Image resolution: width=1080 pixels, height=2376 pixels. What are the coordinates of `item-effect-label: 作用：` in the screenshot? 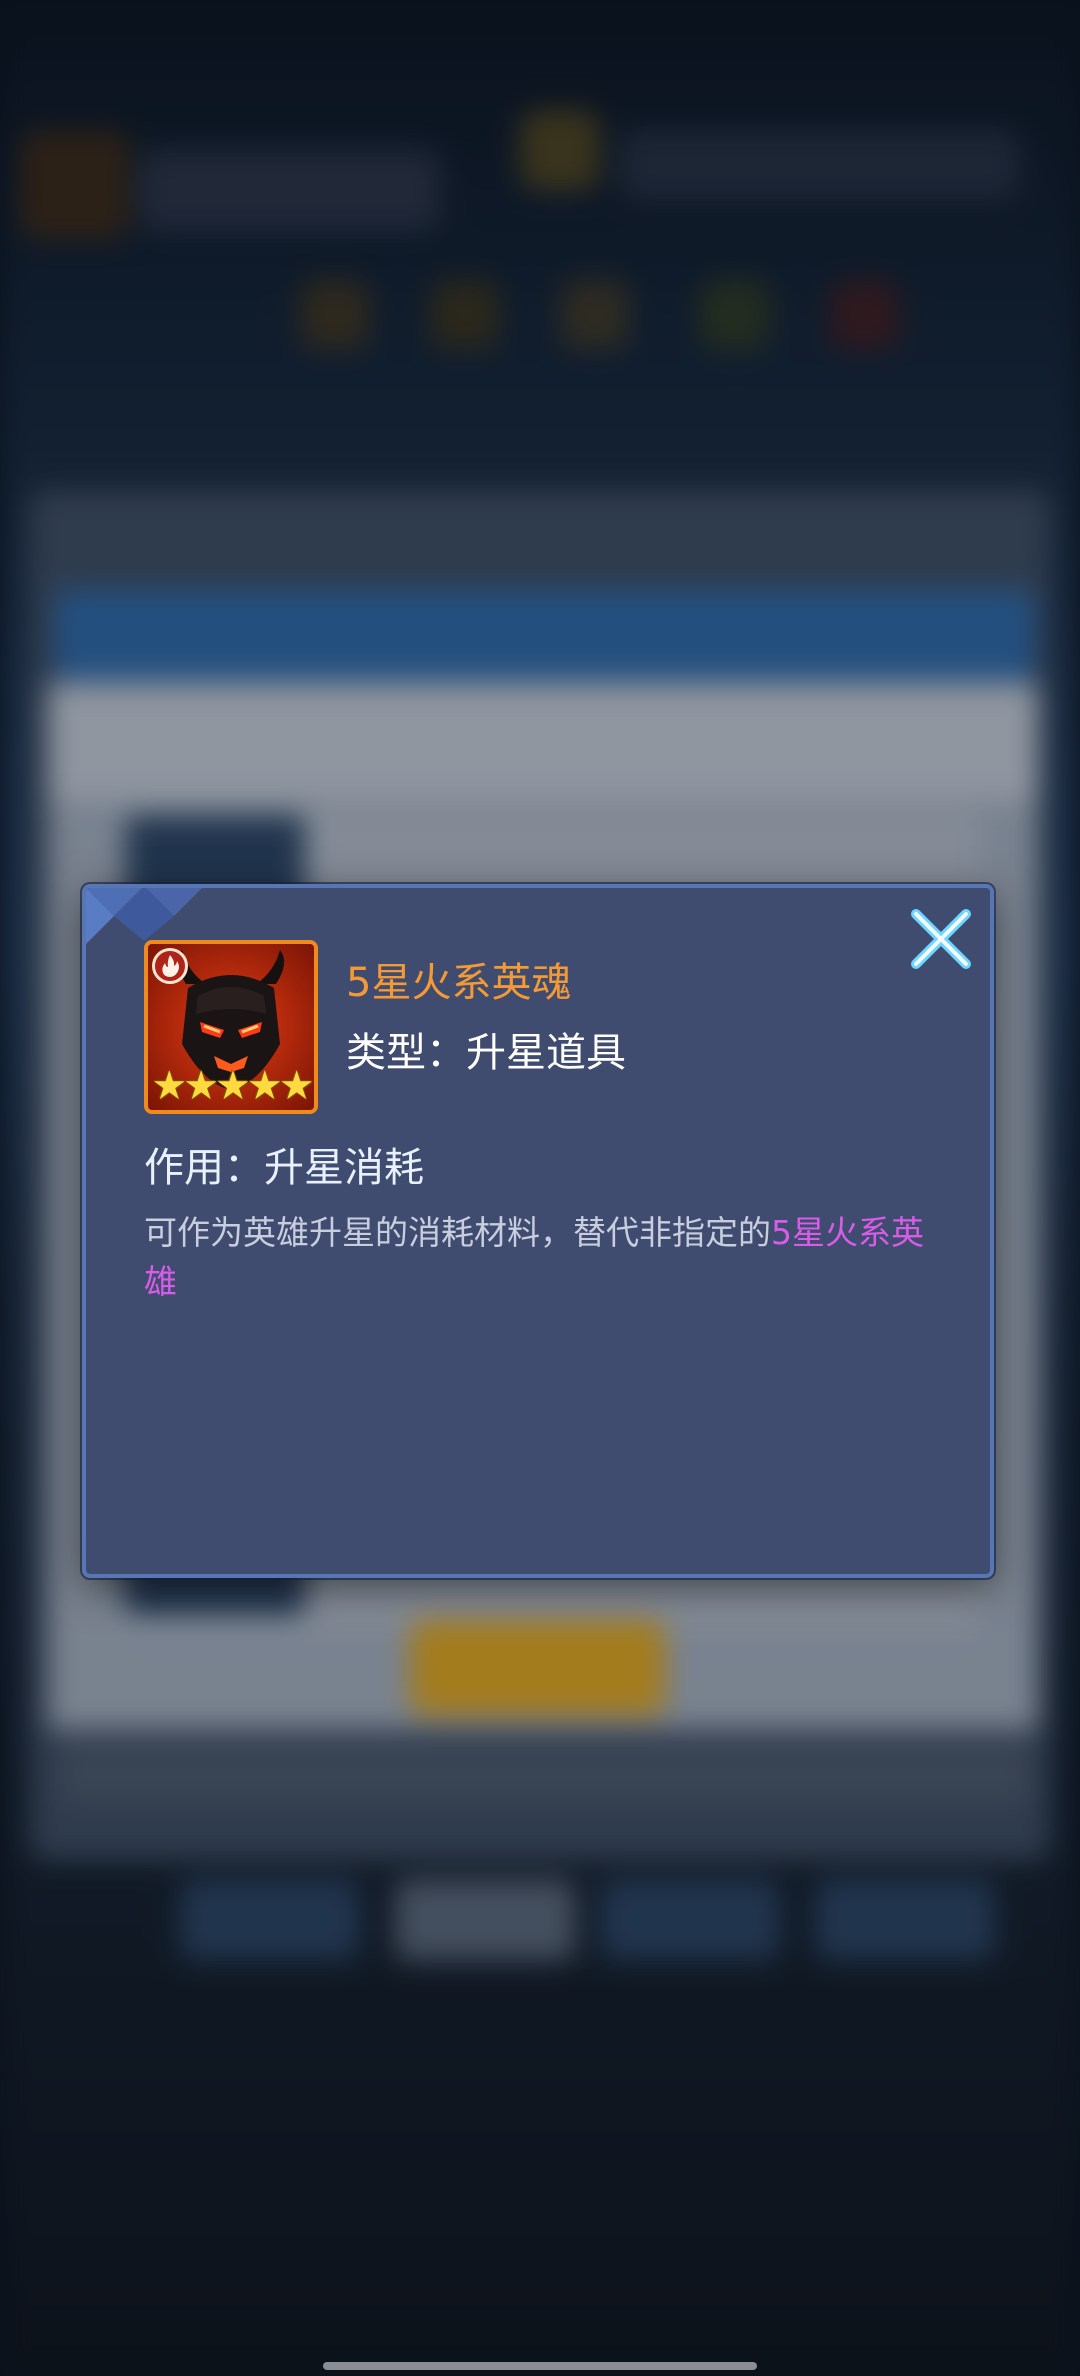 It's located at (204, 1168).